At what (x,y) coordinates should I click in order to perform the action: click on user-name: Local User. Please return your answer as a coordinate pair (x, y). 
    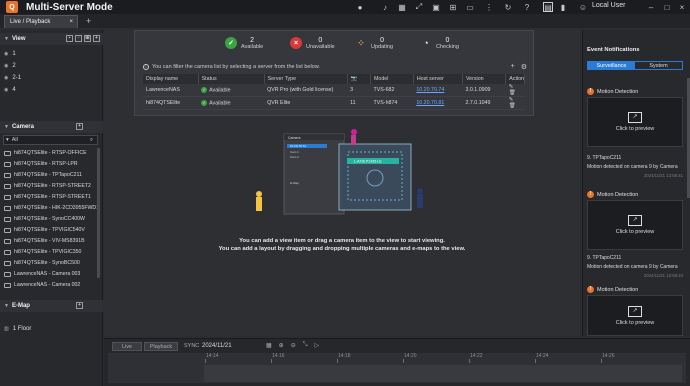
    Looking at the image, I should click on (608, 5).